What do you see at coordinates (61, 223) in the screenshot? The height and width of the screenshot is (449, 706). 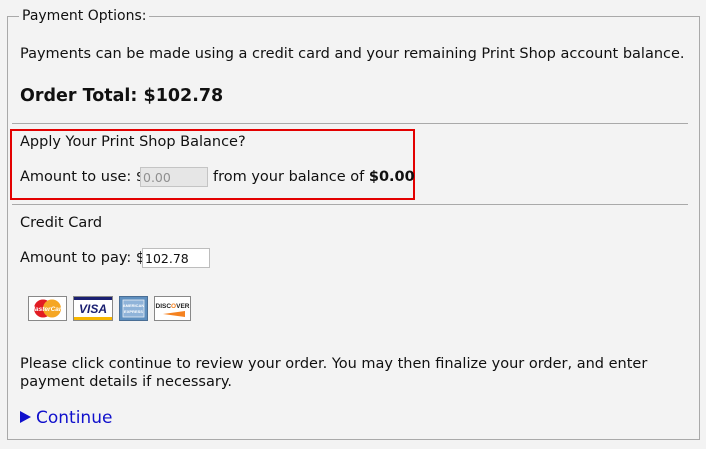 I see `credit-card-heading: Credit Card` at bounding box center [61, 223].